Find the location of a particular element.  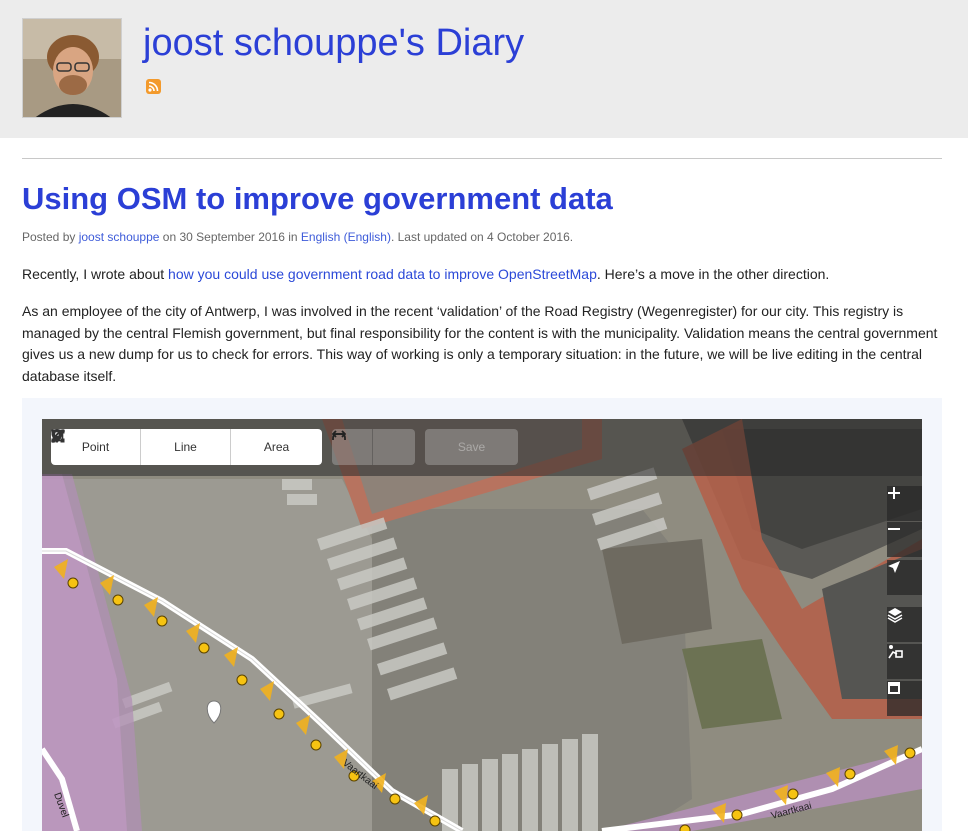

add-line-button: Line is located at coordinates (141, 447).